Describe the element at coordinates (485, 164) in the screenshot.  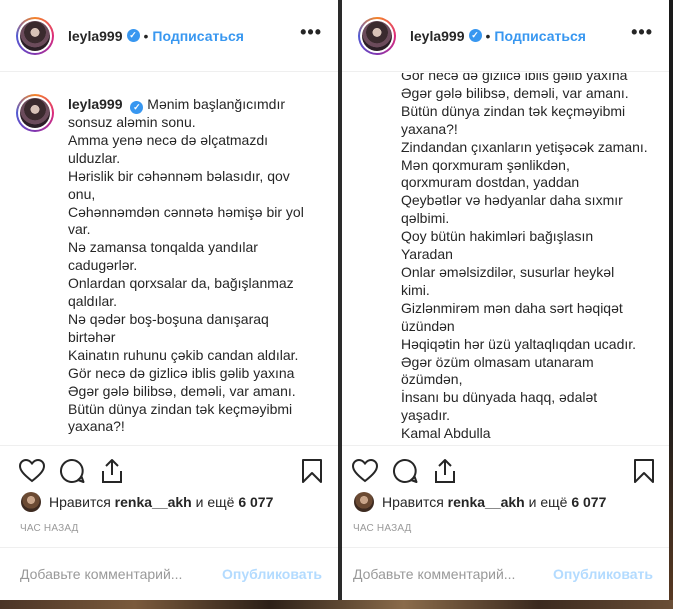
I see `caption-line: Mən qorxmuram şənlikdən,` at that location.